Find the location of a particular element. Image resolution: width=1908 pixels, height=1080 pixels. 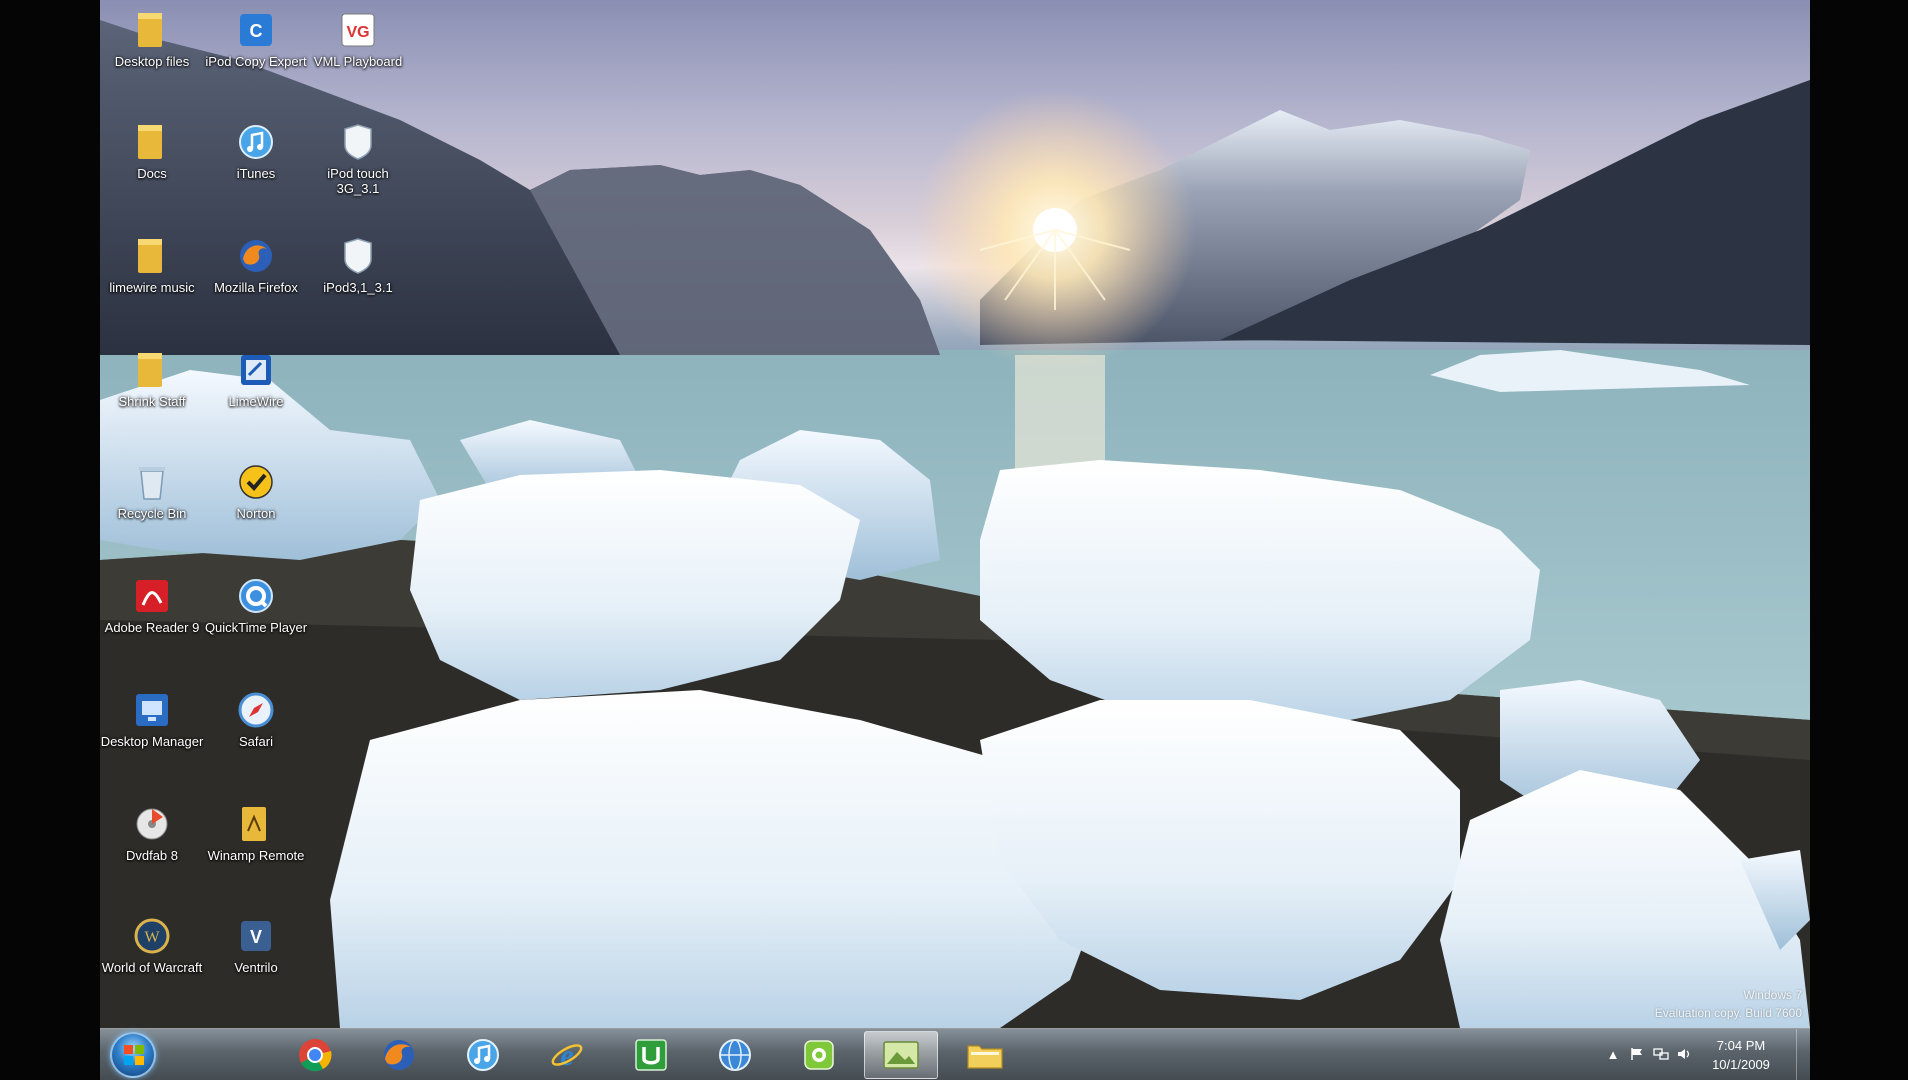

desktop-icon-desktop-manager: Desktop Manager is located at coordinates (152, 740).